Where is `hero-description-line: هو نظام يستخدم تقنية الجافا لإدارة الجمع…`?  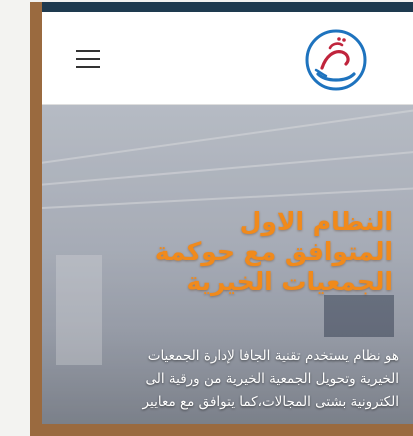
hero-description-line: هو نظام يستخدم تقنية الجافا لإدارة الجمع… is located at coordinates (273, 356).